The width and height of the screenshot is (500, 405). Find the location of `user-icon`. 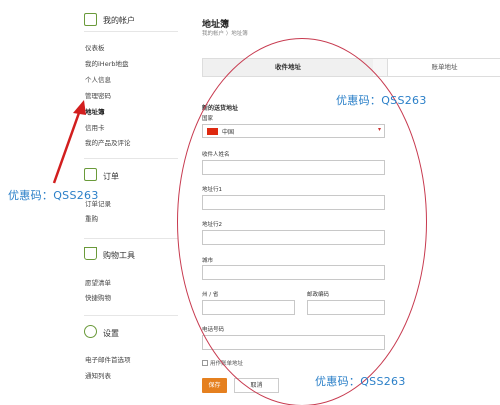

user-icon is located at coordinates (90, 19).